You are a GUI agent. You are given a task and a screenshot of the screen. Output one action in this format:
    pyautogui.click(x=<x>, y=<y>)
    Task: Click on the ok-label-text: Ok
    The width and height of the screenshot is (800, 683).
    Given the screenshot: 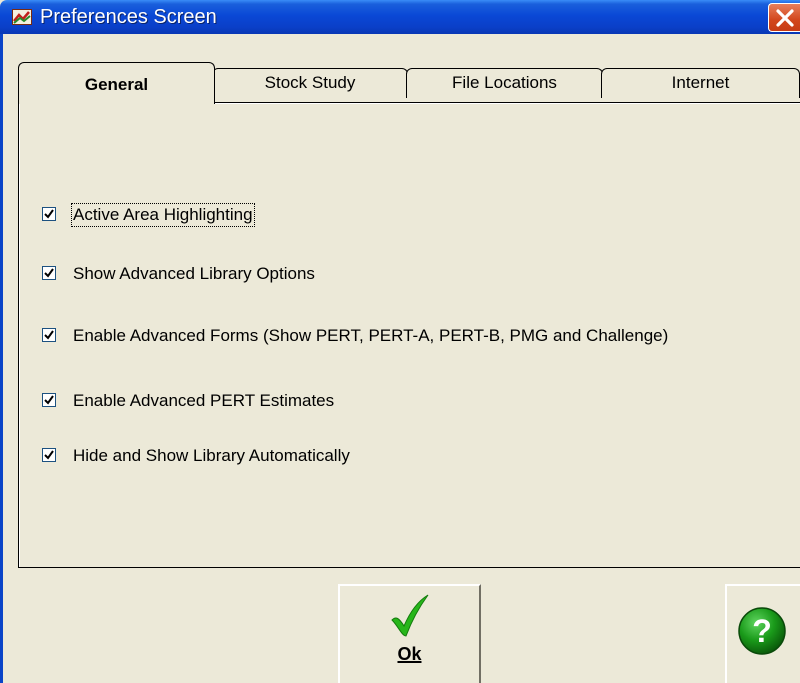 What is the action you would take?
    pyautogui.click(x=409, y=654)
    